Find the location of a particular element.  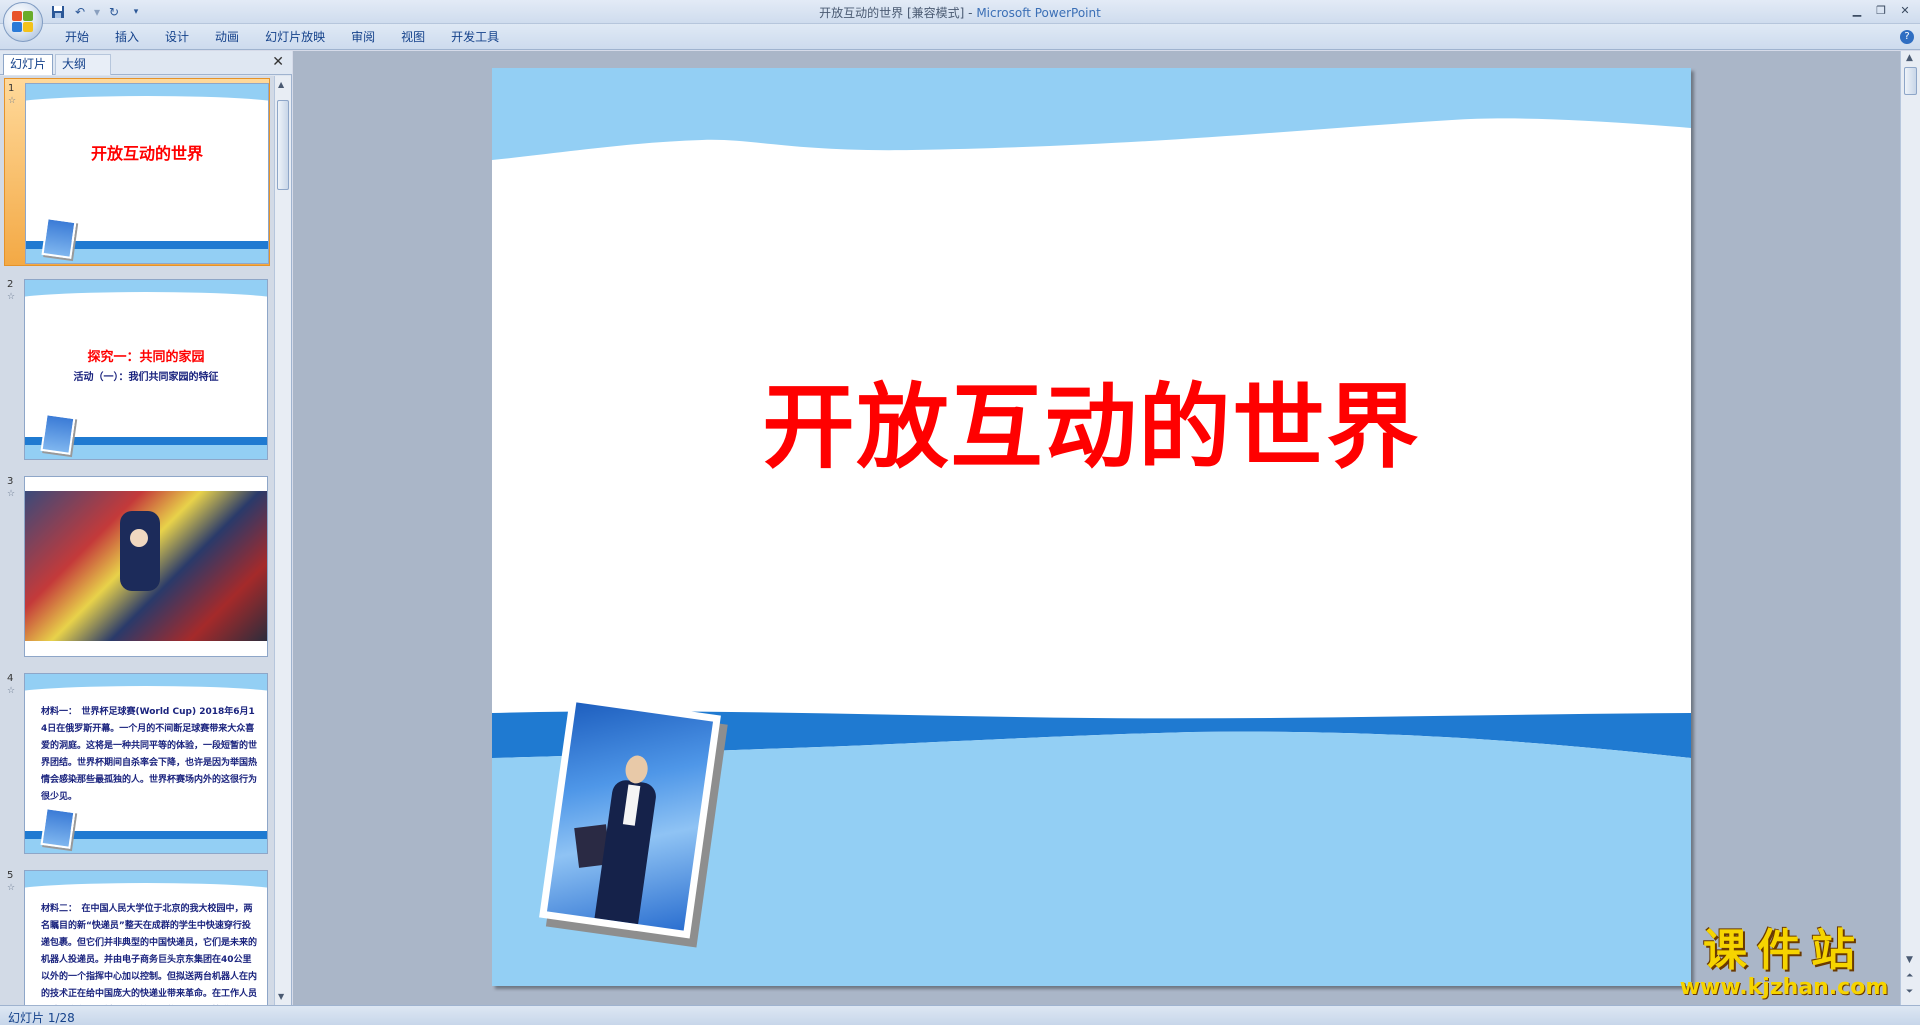

thumbnail-title: 探究一：共同的家园 is located at coordinates (146, 357).